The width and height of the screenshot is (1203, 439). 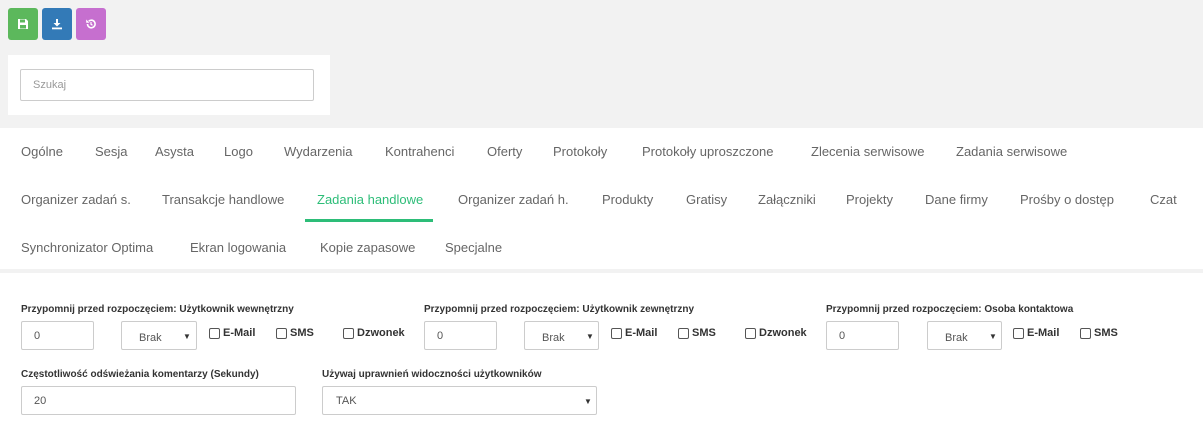 I want to click on tab-protokoly-uproszczone: Protokoły uproszczone, so click(x=708, y=152).